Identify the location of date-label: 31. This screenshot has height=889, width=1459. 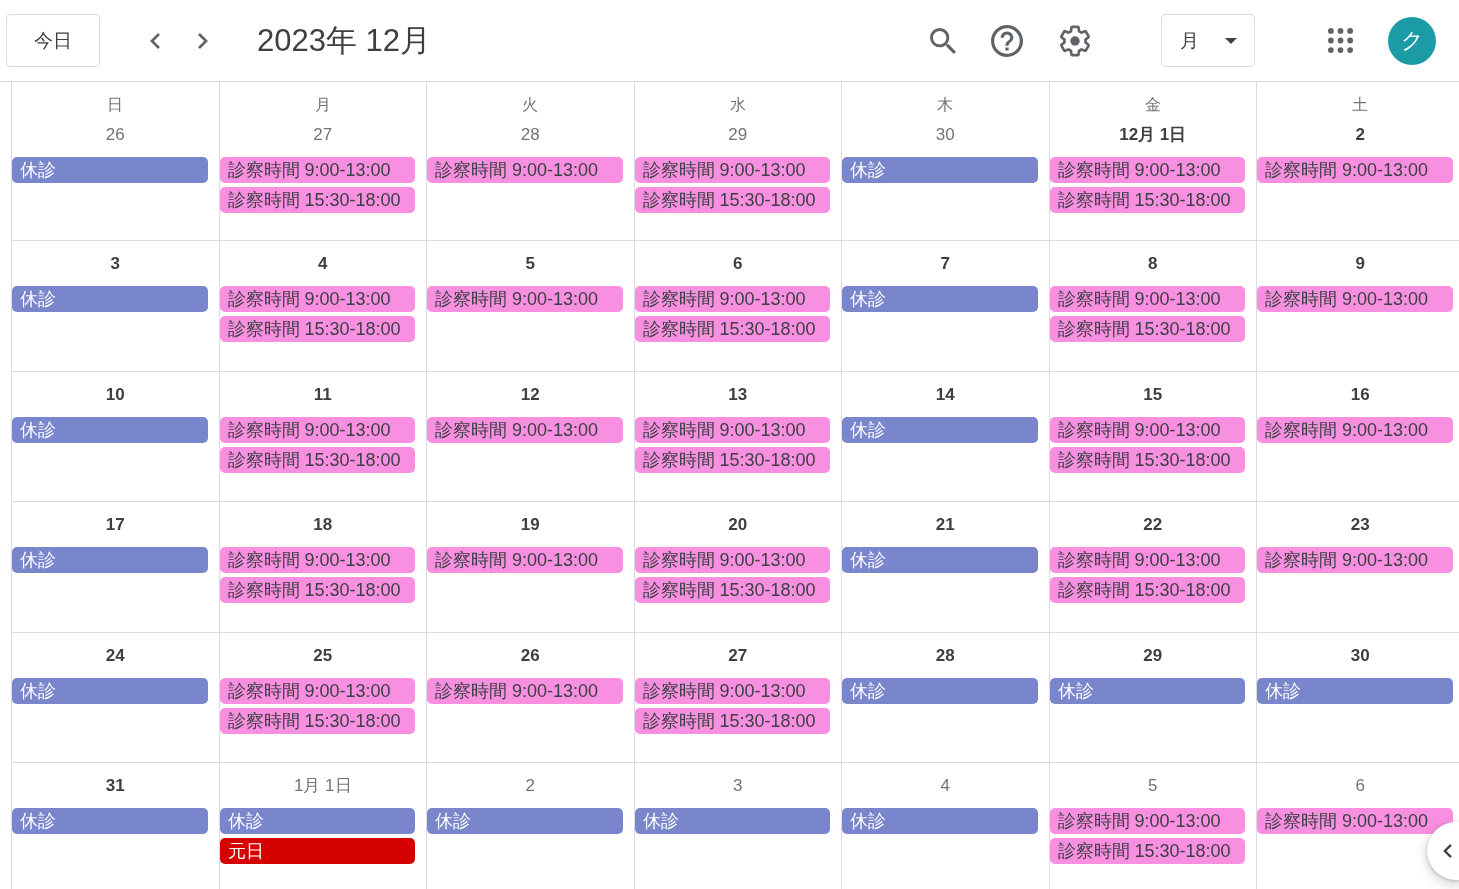
(115, 786).